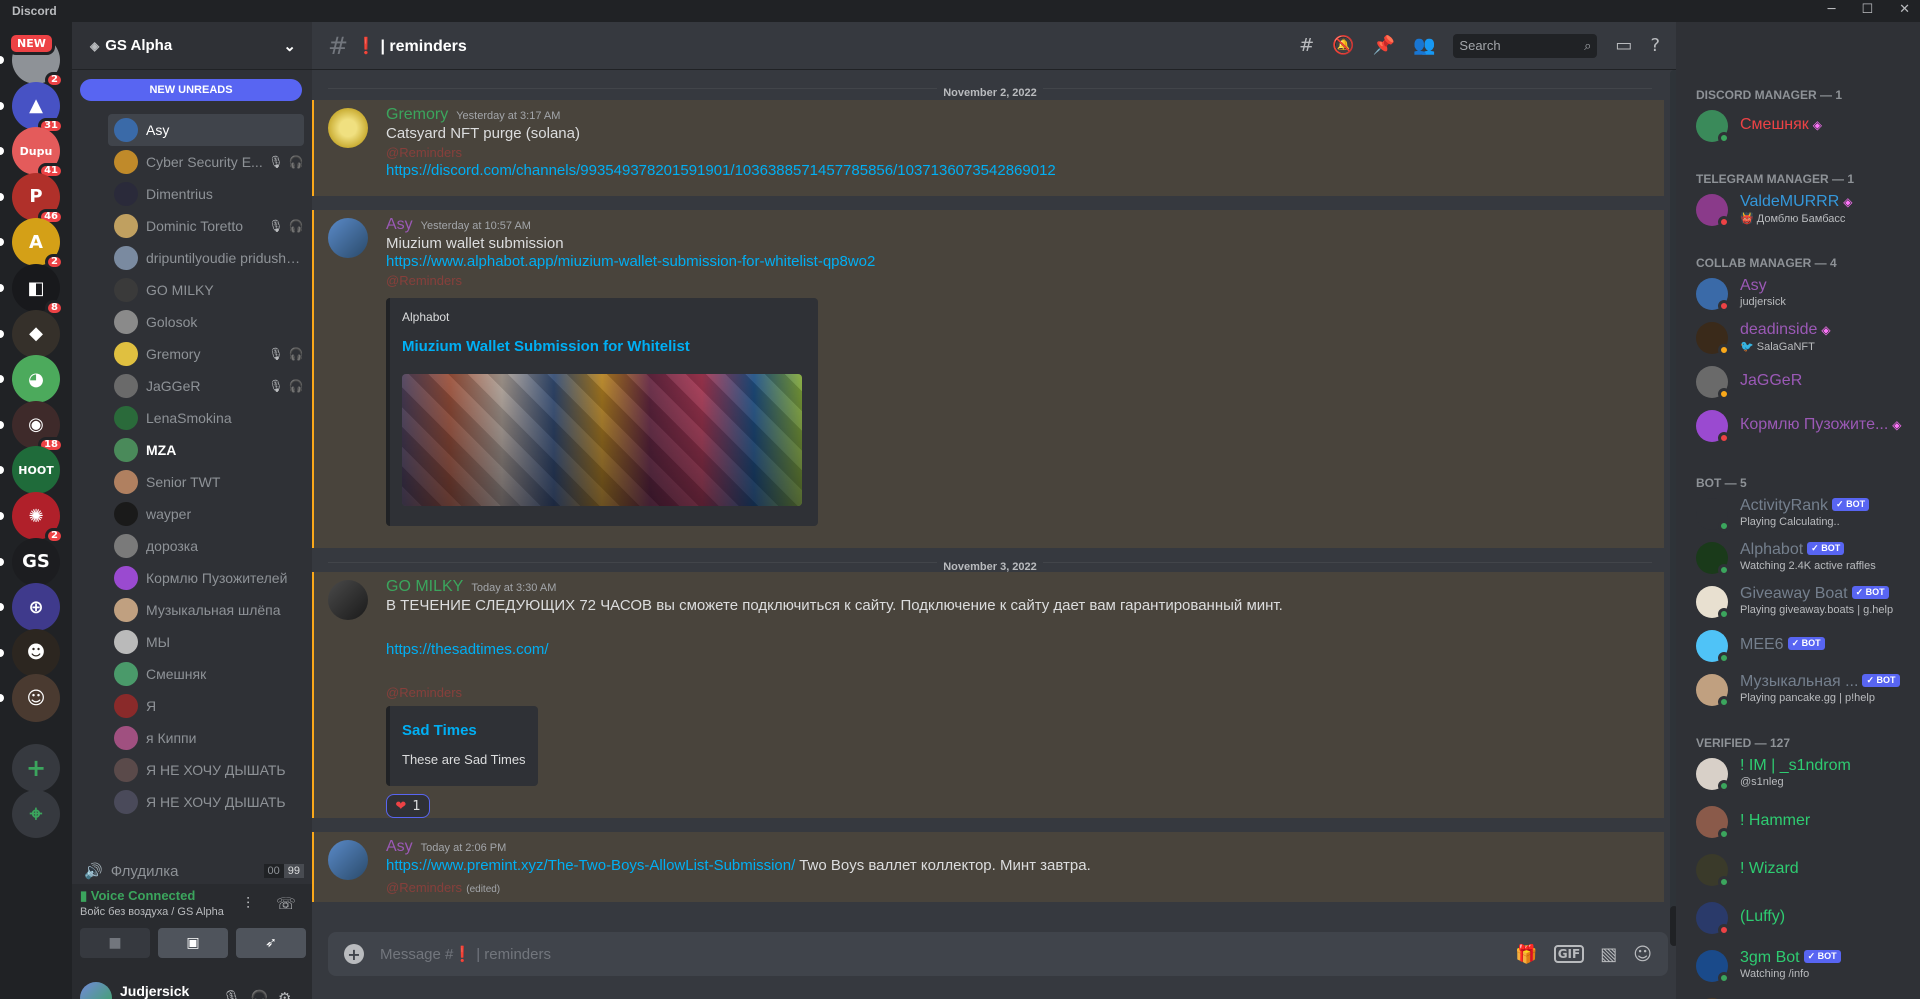 The width and height of the screenshot is (1920, 999). What do you see at coordinates (248, 904) in the screenshot?
I see `noise-suppression-icon: ⫶` at bounding box center [248, 904].